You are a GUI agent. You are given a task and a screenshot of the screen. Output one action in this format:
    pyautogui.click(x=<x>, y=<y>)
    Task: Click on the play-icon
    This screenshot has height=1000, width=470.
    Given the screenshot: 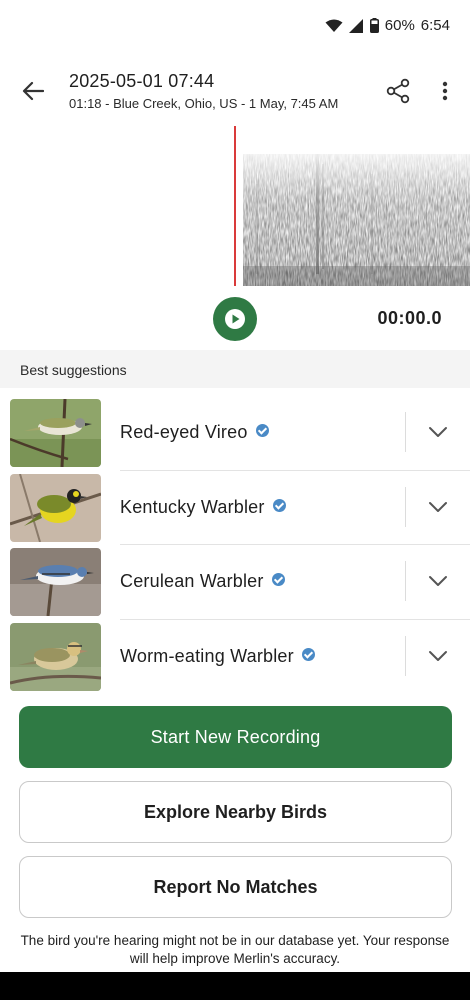 What is the action you would take?
    pyautogui.click(x=235, y=319)
    